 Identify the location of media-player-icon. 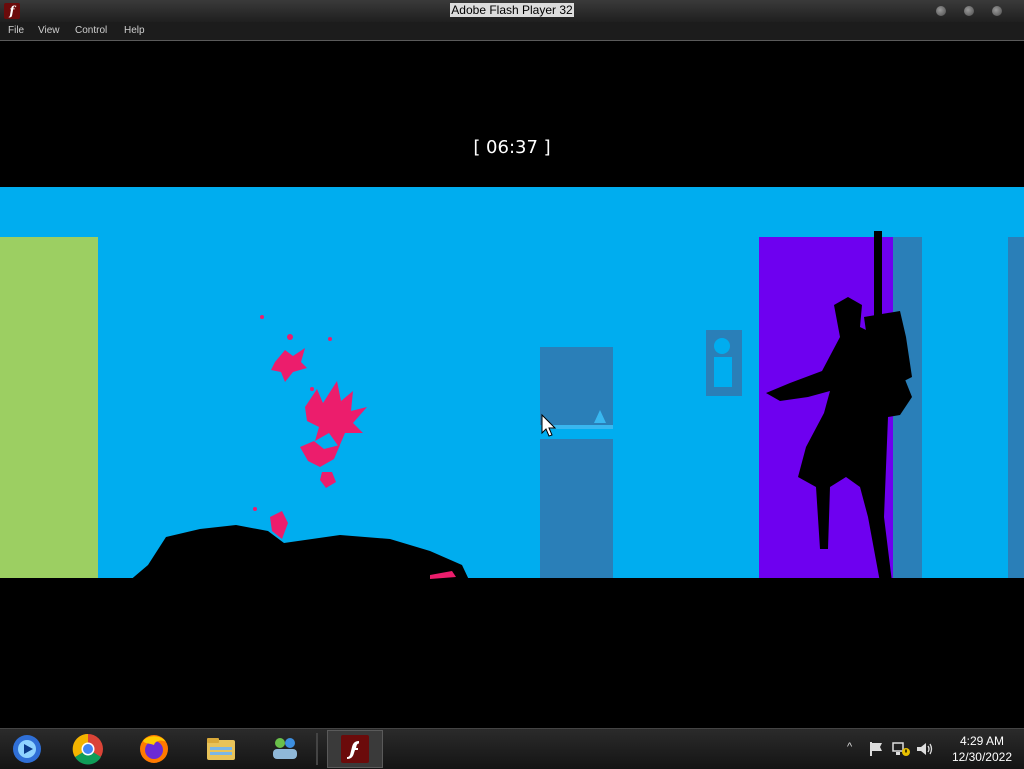
(27, 749).